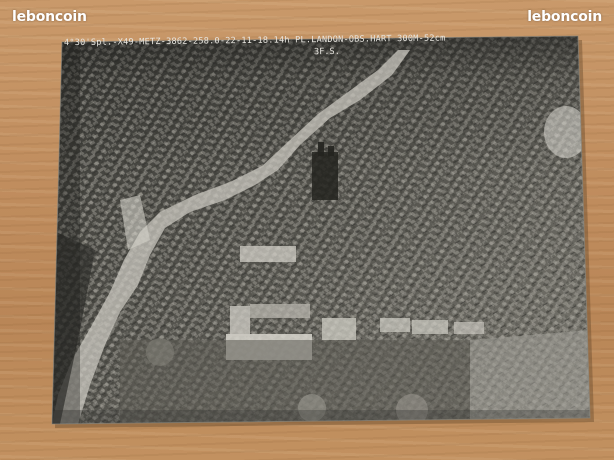 The width and height of the screenshot is (614, 460). What do you see at coordinates (564, 17) in the screenshot?
I see `leboncoin-watermark-right: leboncoin` at bounding box center [564, 17].